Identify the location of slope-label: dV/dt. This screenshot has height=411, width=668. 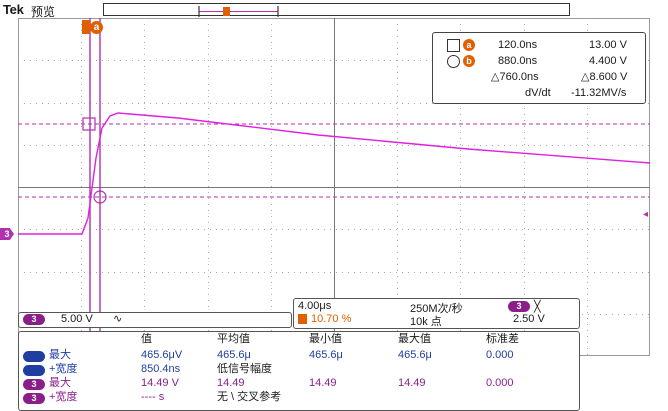
(538, 93).